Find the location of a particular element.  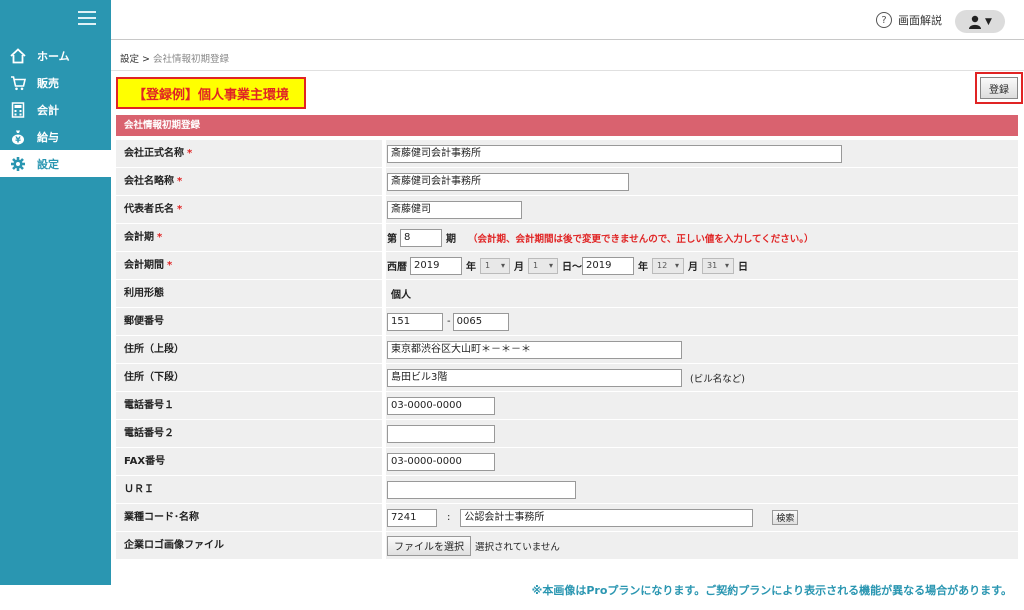

home-icon is located at coordinates (18, 55).